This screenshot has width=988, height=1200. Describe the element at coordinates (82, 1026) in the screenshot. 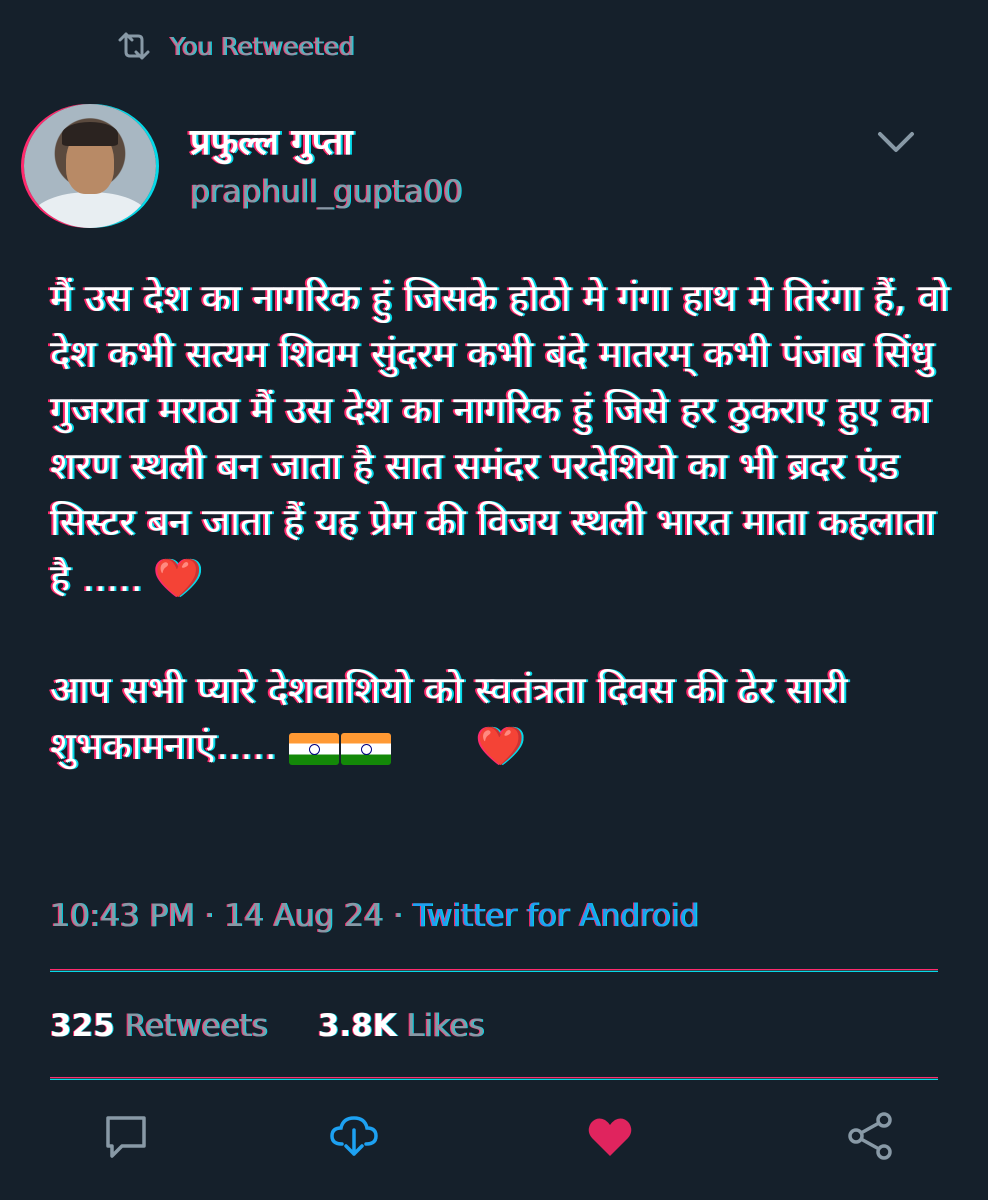

I see `retweets-count: 325` at that location.